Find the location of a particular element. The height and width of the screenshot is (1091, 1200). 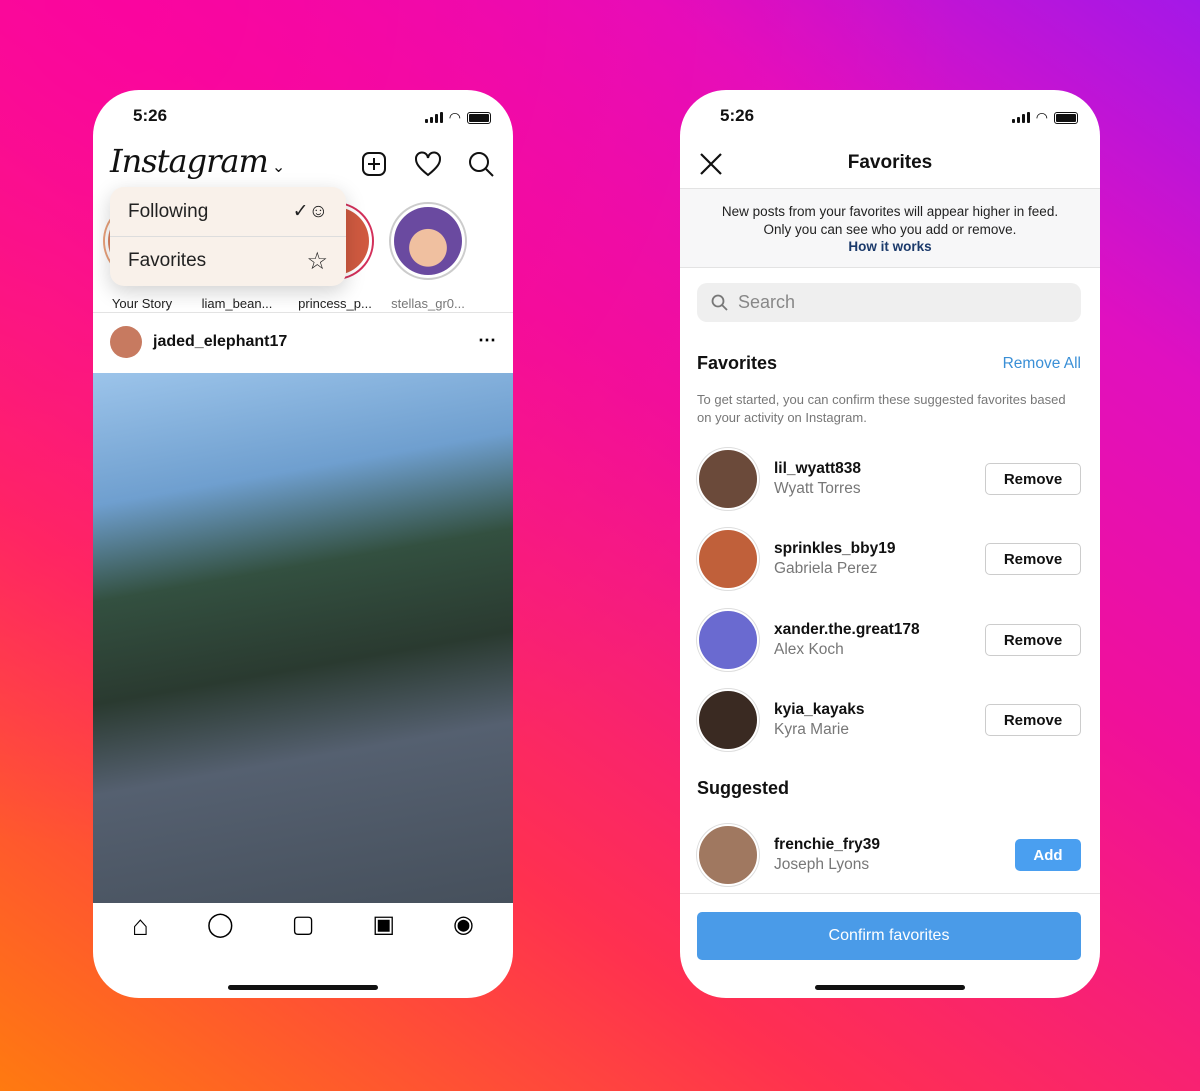

remove-all-link: Remove All is located at coordinates (1042, 364).